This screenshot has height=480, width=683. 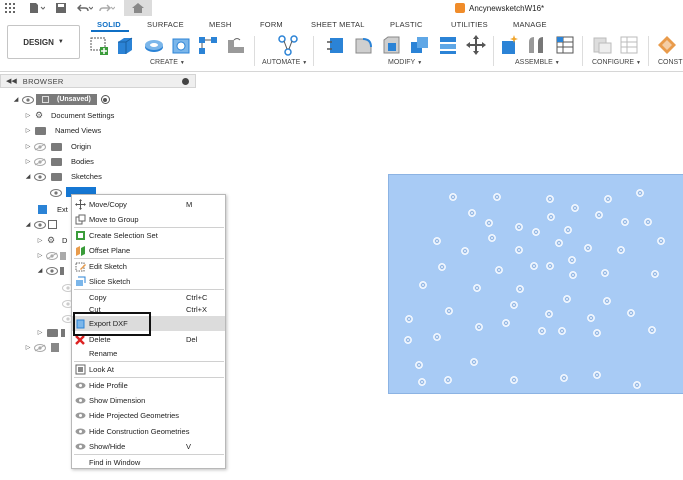 What do you see at coordinates (509, 45) in the screenshot?
I see `new-component-tool` at bounding box center [509, 45].